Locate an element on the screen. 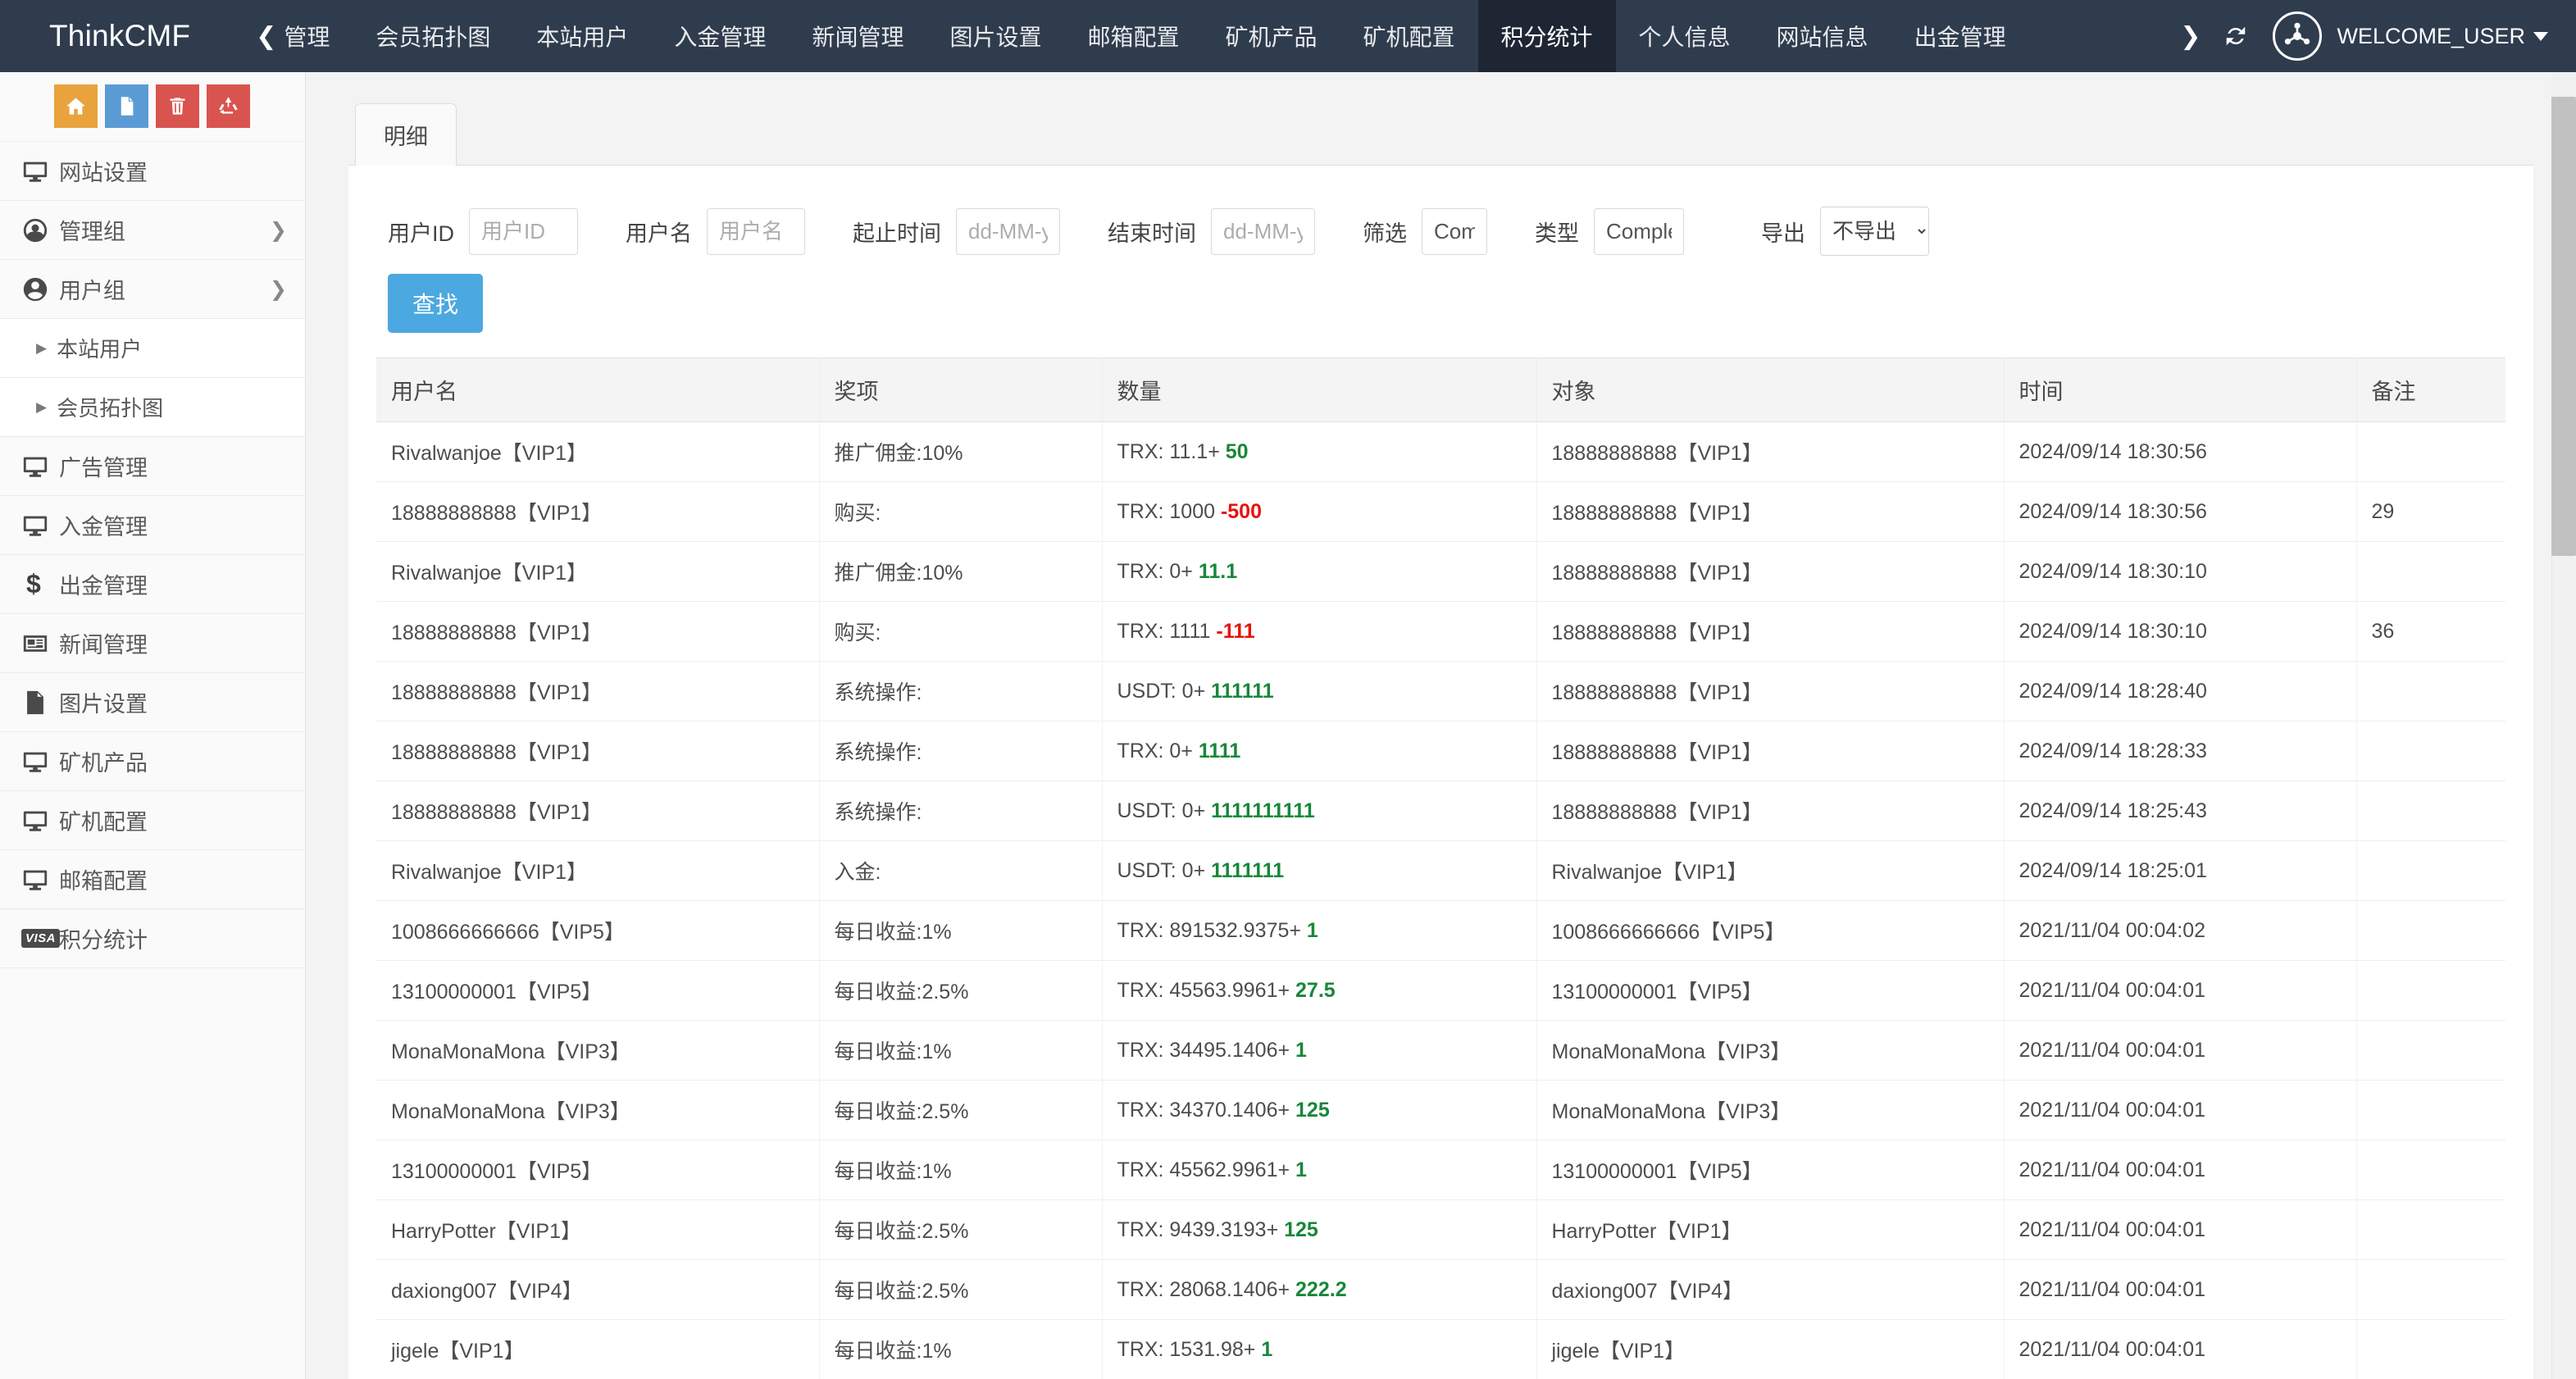 This screenshot has height=1379, width=2576. cell-username: 1008666666666【VIP5】 is located at coordinates (598, 930).